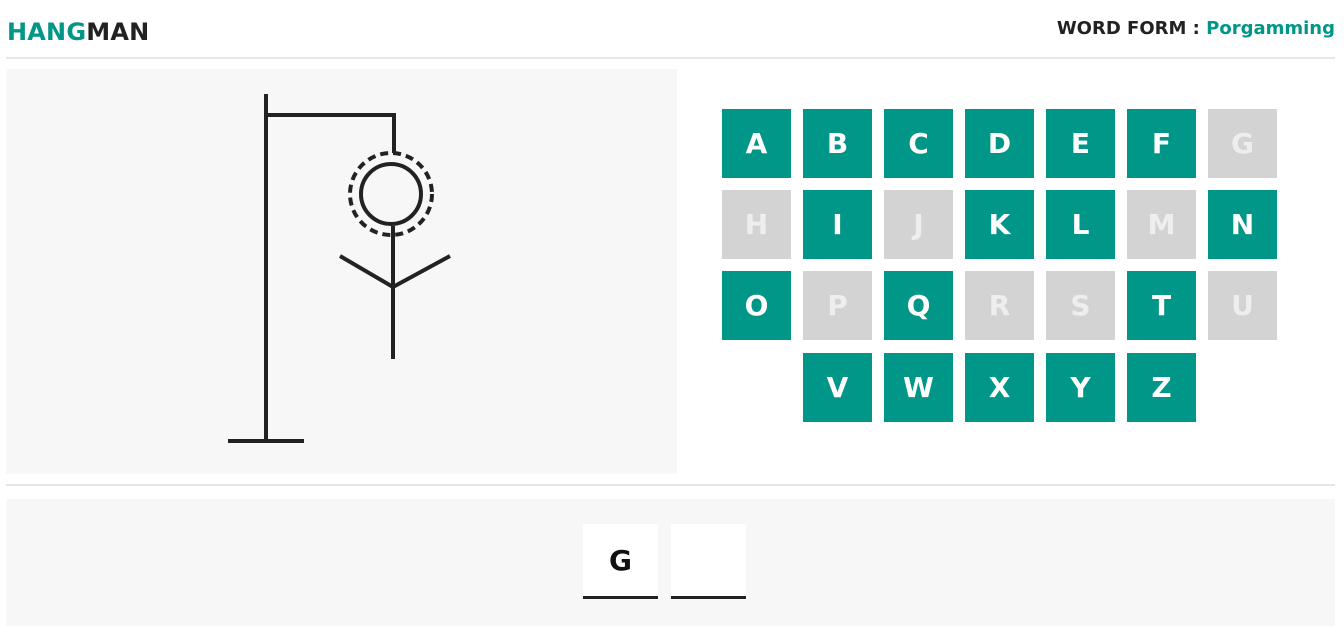  Describe the element at coordinates (918, 387) in the screenshot. I see `key-w: W` at that location.